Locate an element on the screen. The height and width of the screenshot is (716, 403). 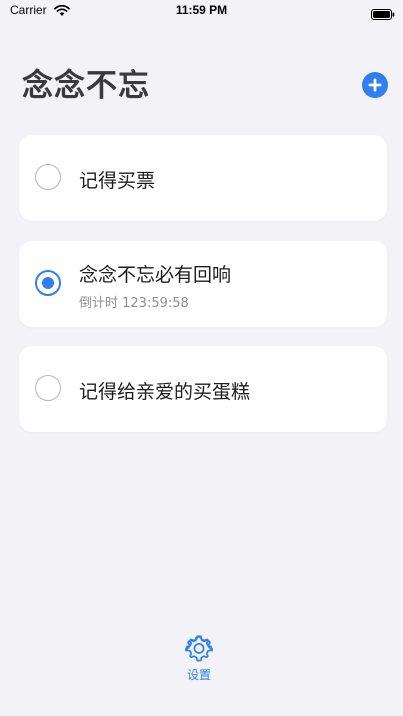
tab-settings: 设置 is located at coordinates (199, 658).